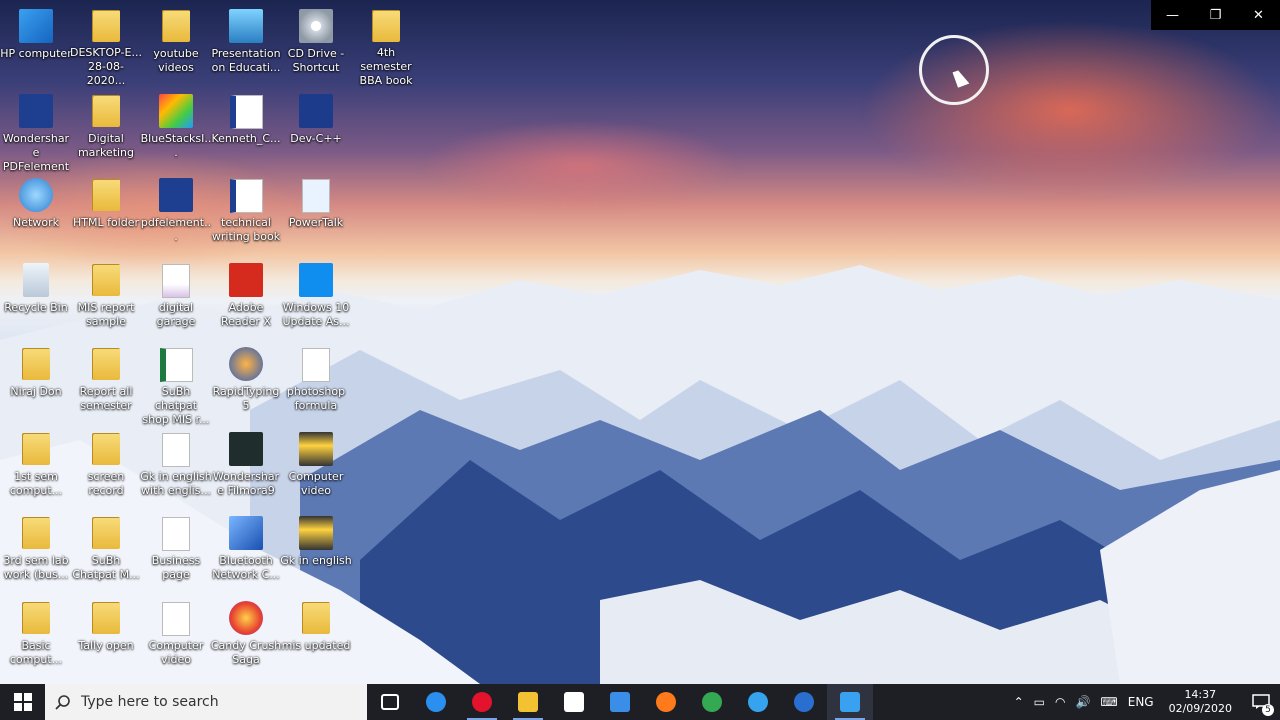 The width and height of the screenshot is (1280, 720). What do you see at coordinates (574, 702) in the screenshot?
I see `taskbar-app-store` at bounding box center [574, 702].